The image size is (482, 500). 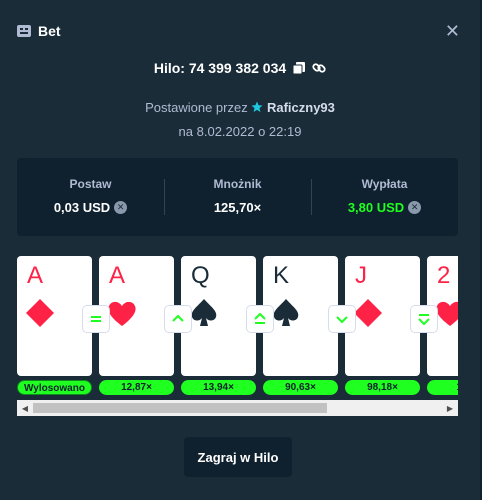 I want to click on bet-id-row: Hilo: 74 399 382 034, so click(x=240, y=68).